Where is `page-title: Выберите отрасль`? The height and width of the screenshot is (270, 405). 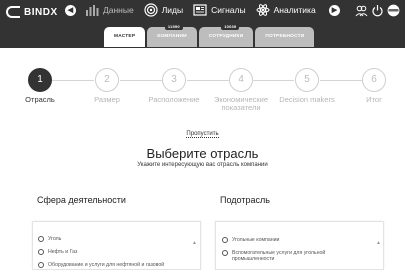 page-title: Выберите отрасль is located at coordinates (202, 153).